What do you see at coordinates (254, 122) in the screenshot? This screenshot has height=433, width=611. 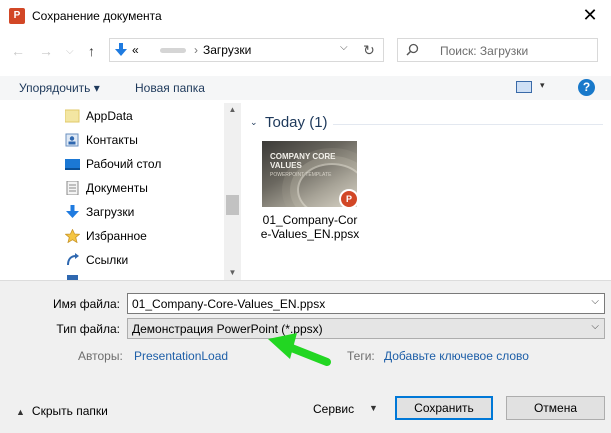 I see `group-collapse-chevron-icon: ⌄` at bounding box center [254, 122].